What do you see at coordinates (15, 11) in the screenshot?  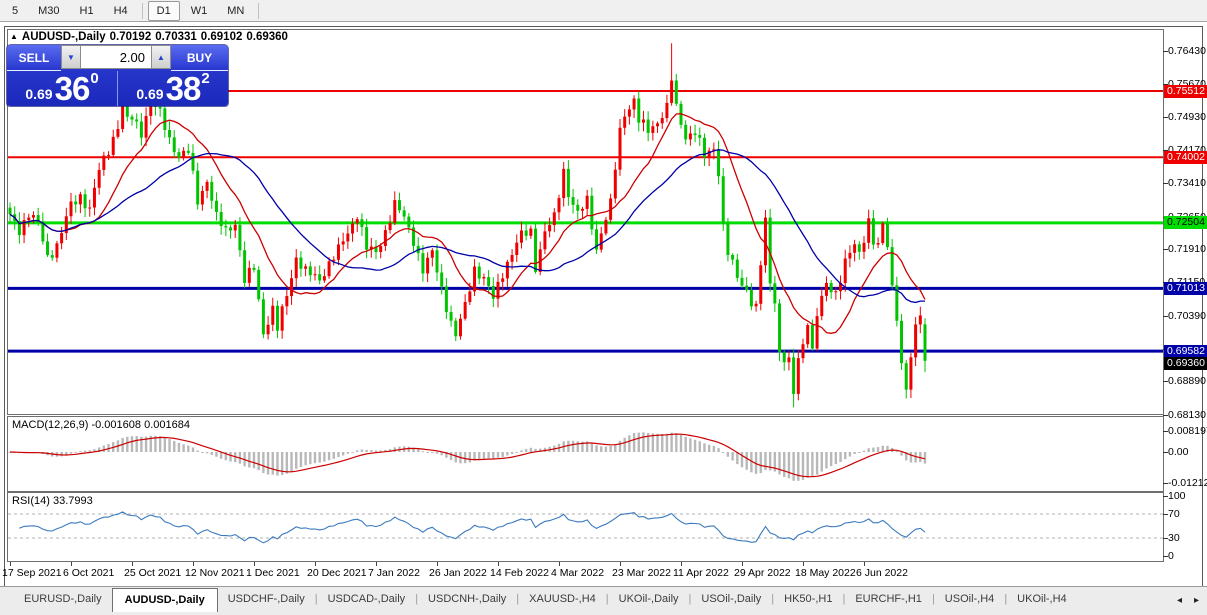 I see `timeframe-button-5: 5` at bounding box center [15, 11].